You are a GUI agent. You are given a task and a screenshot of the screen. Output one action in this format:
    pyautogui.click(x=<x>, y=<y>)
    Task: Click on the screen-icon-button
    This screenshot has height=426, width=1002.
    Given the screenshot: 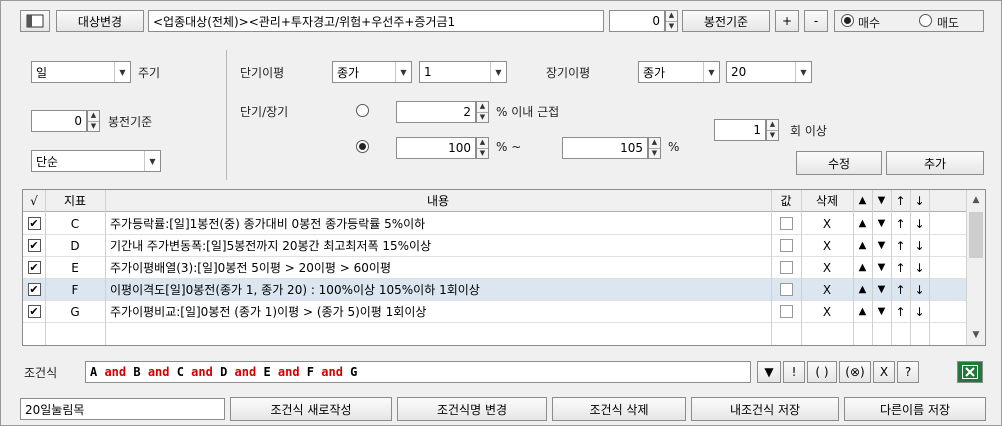 What is the action you would take?
    pyautogui.click(x=35, y=21)
    